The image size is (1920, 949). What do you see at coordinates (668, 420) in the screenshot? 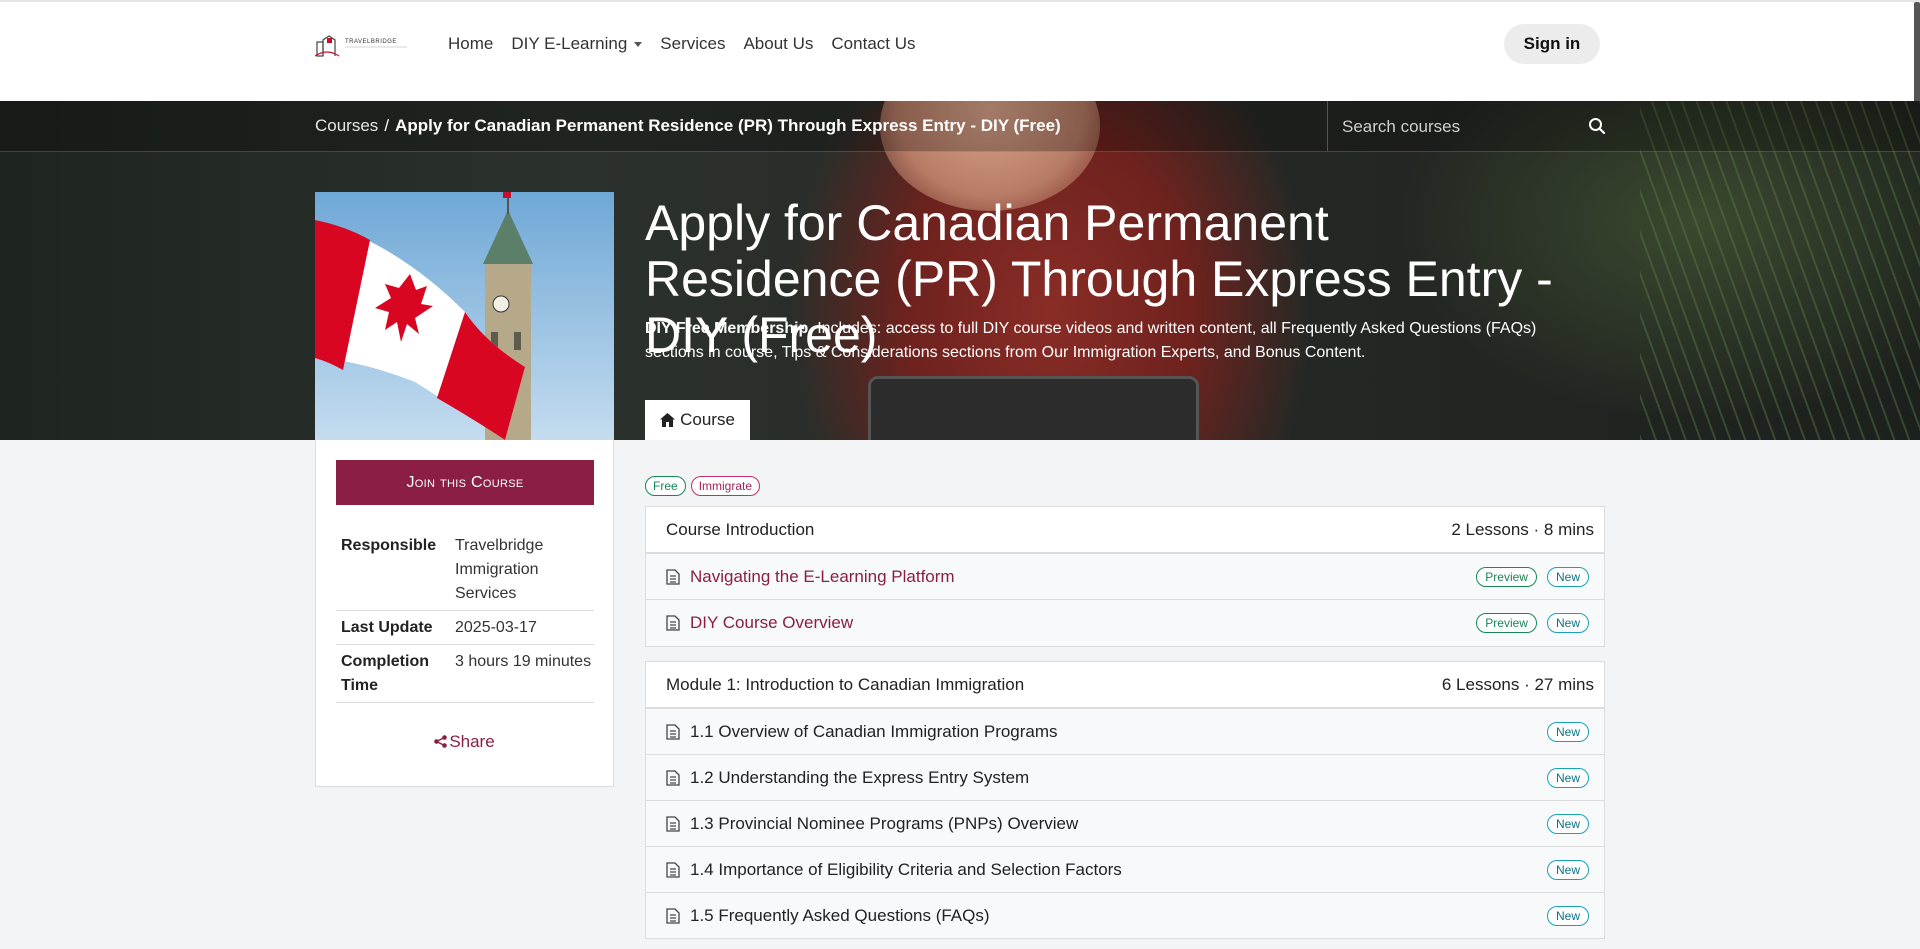
I see `home-icon` at bounding box center [668, 420].